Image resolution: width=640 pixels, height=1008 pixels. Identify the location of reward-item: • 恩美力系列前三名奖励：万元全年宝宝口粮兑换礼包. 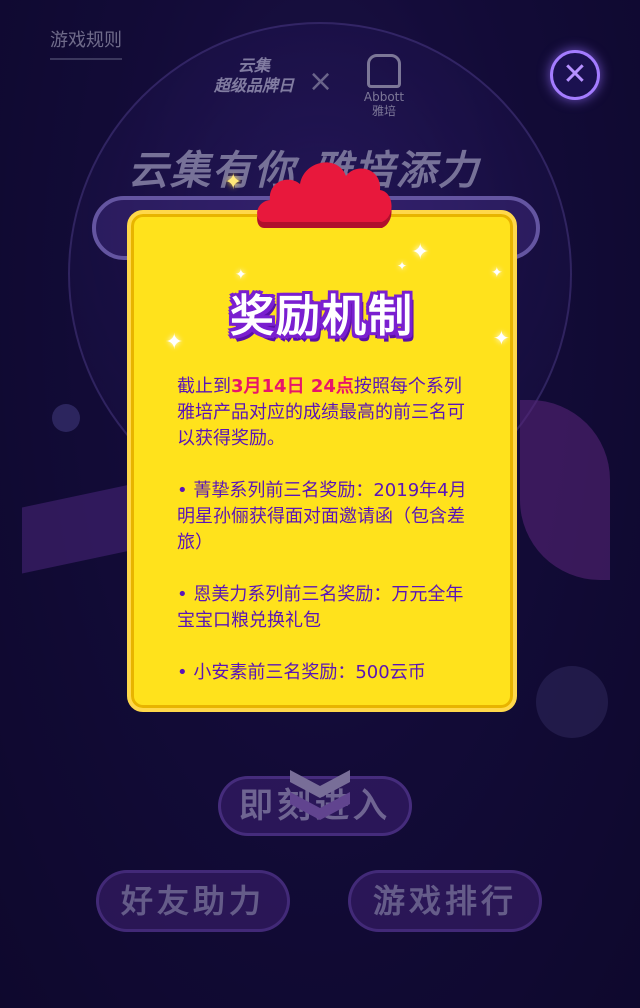
(320, 607).